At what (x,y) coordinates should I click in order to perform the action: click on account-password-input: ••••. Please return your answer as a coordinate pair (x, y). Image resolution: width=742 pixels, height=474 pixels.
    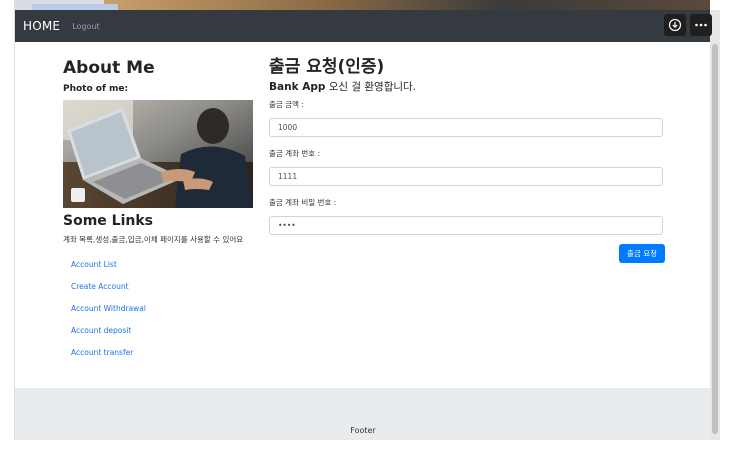
    Looking at the image, I should click on (466, 225).